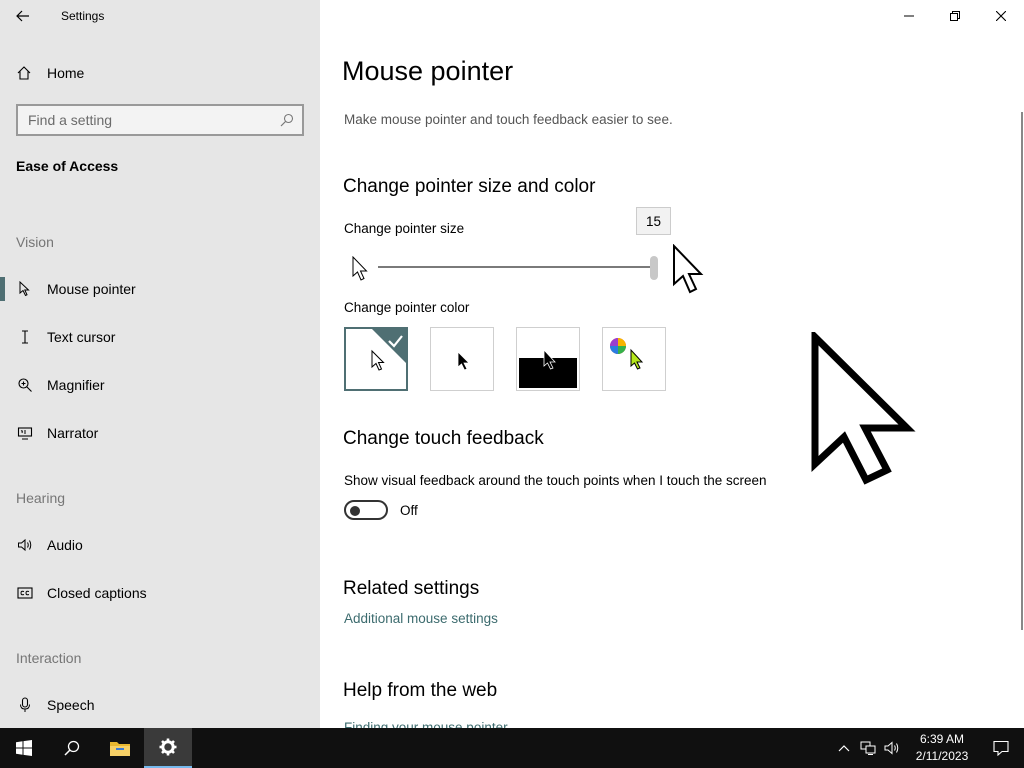 This screenshot has height=768, width=1024. I want to click on home-icon, so click(24, 73).